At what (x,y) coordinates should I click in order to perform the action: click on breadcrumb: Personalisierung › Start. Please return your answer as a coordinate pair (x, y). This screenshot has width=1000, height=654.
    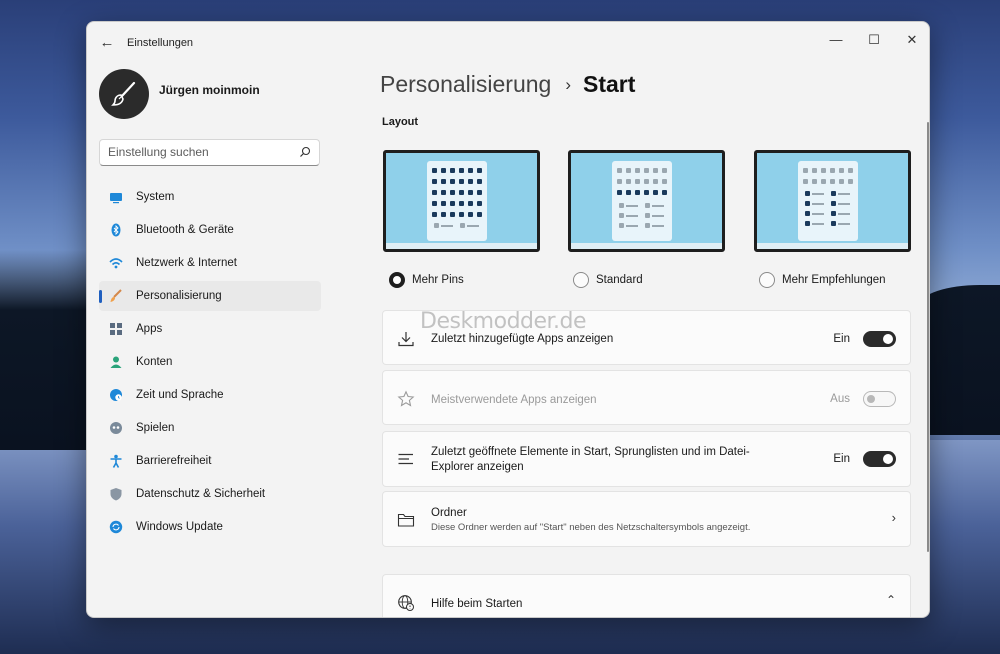
    Looking at the image, I should click on (507, 84).